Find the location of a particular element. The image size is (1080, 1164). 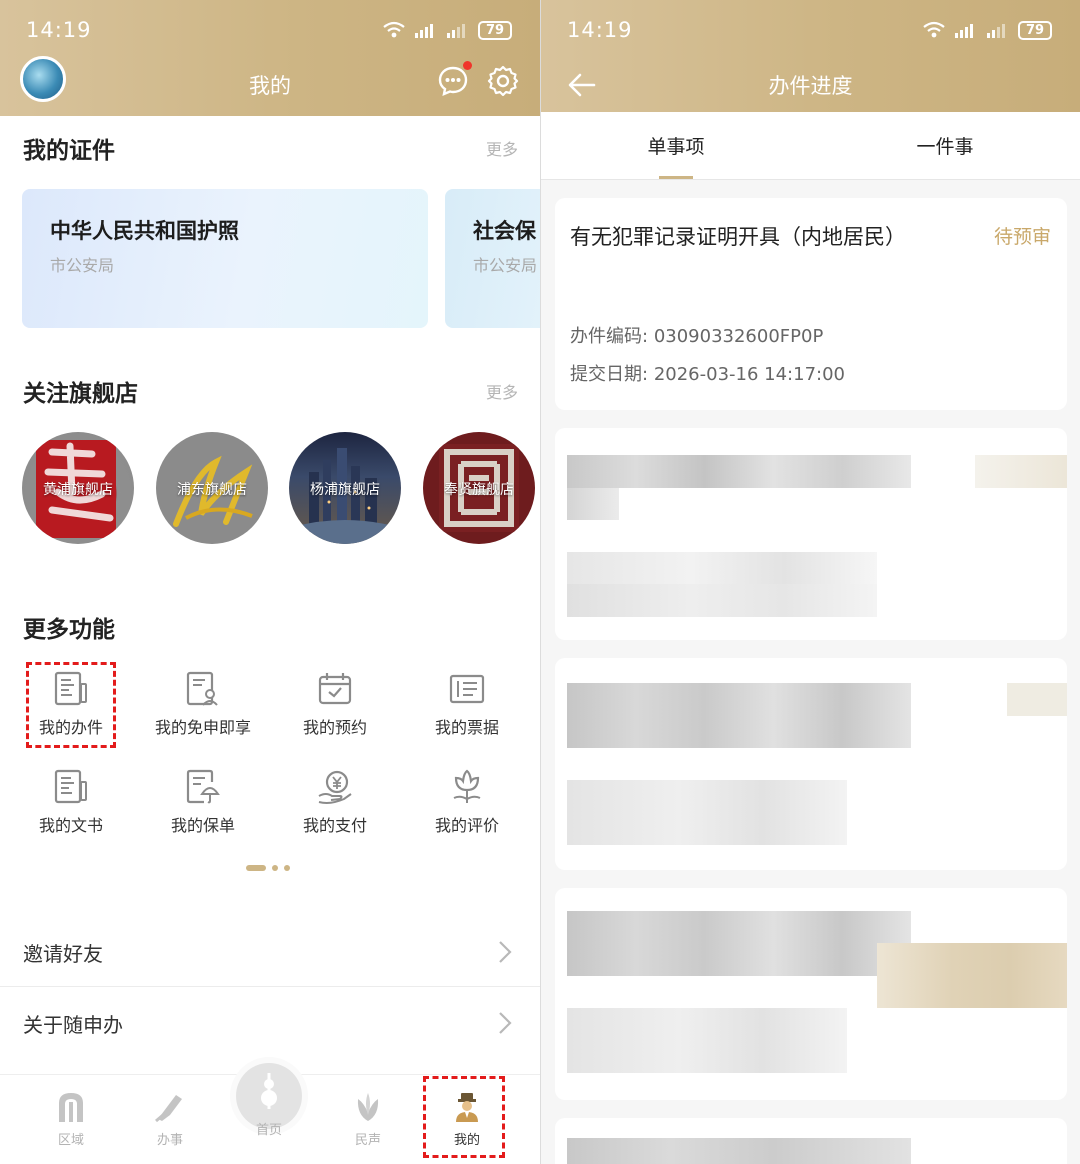

notification-dot is located at coordinates (467, 65).